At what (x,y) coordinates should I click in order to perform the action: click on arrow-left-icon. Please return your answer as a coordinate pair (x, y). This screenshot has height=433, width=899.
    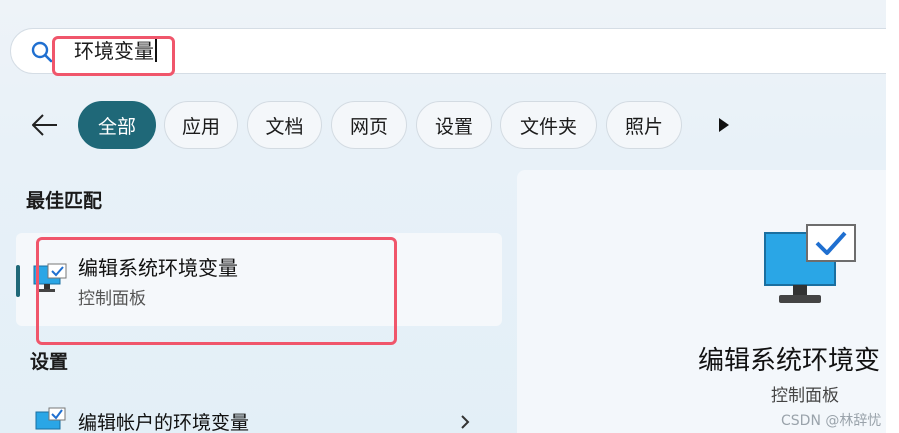
    Looking at the image, I should click on (45, 125).